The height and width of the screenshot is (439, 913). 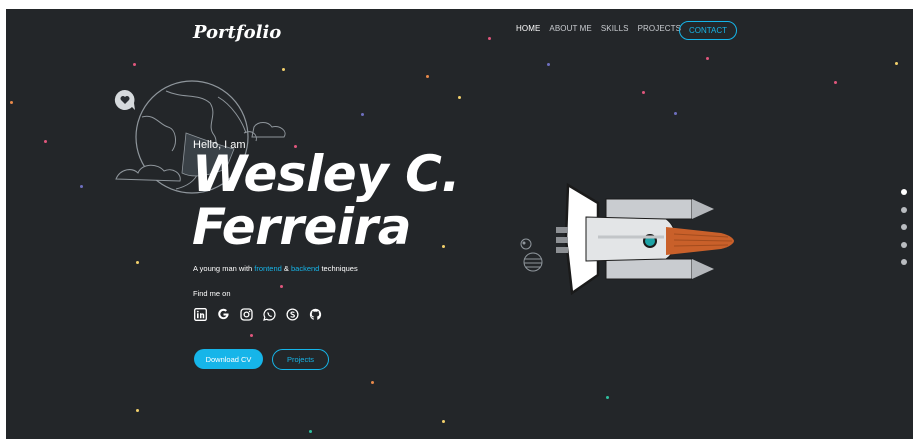 I want to click on main-nav: HOME ABOUT ME SKILLS PROJECTS, so click(x=603, y=28).